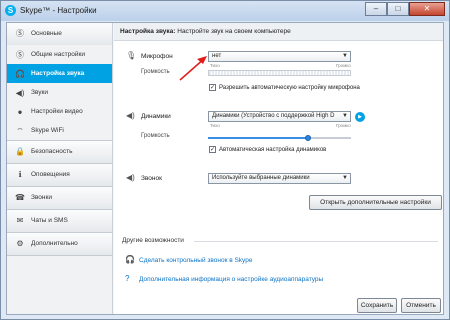  I want to click on camera-icon: ●, so click(20, 111).